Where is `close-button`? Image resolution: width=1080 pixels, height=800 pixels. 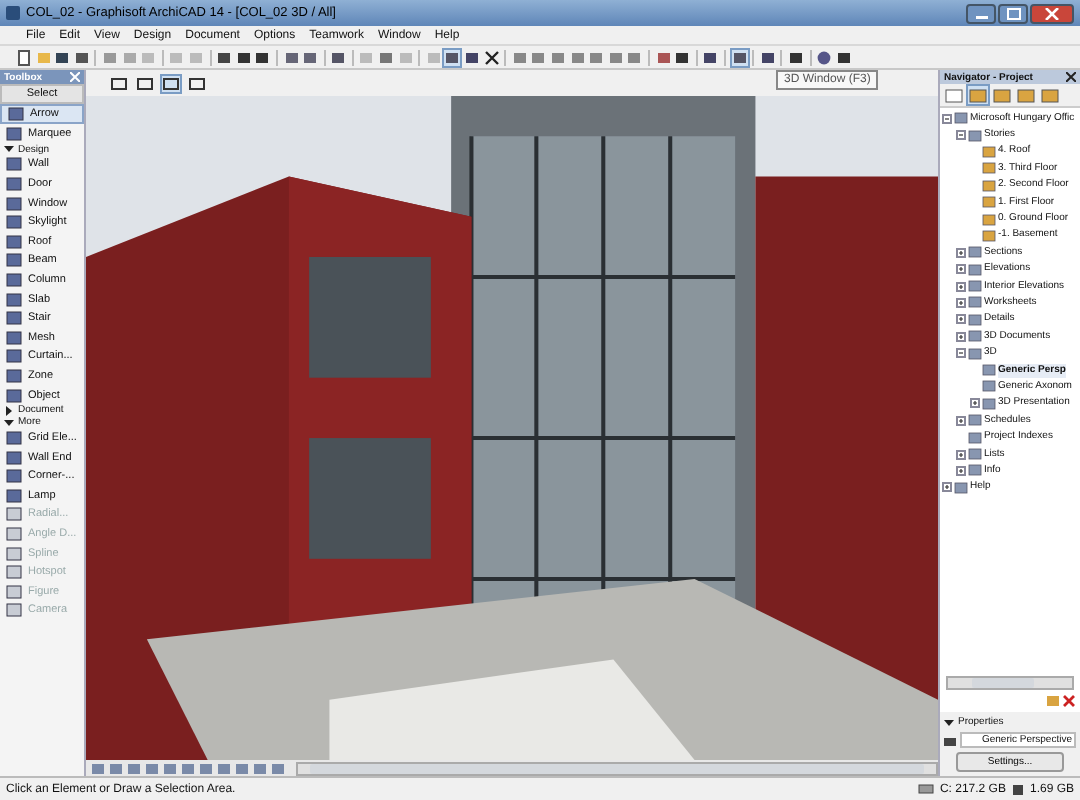
close-button is located at coordinates (1052, 13).